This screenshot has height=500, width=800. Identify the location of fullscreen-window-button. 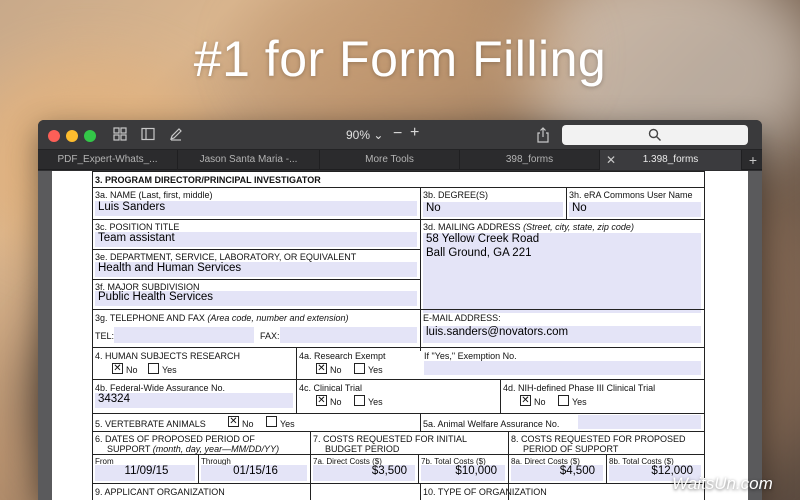
(90, 136).